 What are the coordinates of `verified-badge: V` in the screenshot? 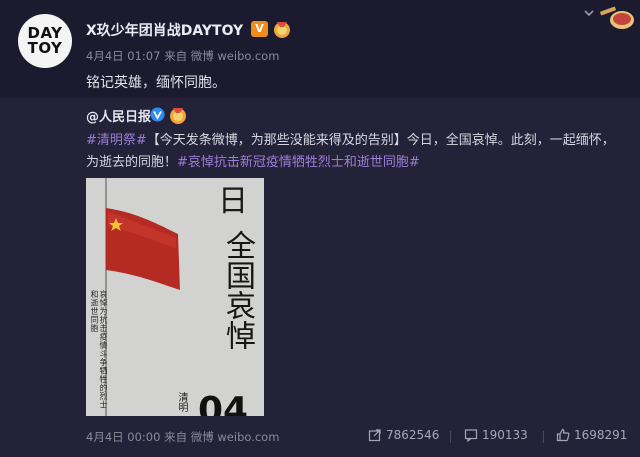 It's located at (259, 29).